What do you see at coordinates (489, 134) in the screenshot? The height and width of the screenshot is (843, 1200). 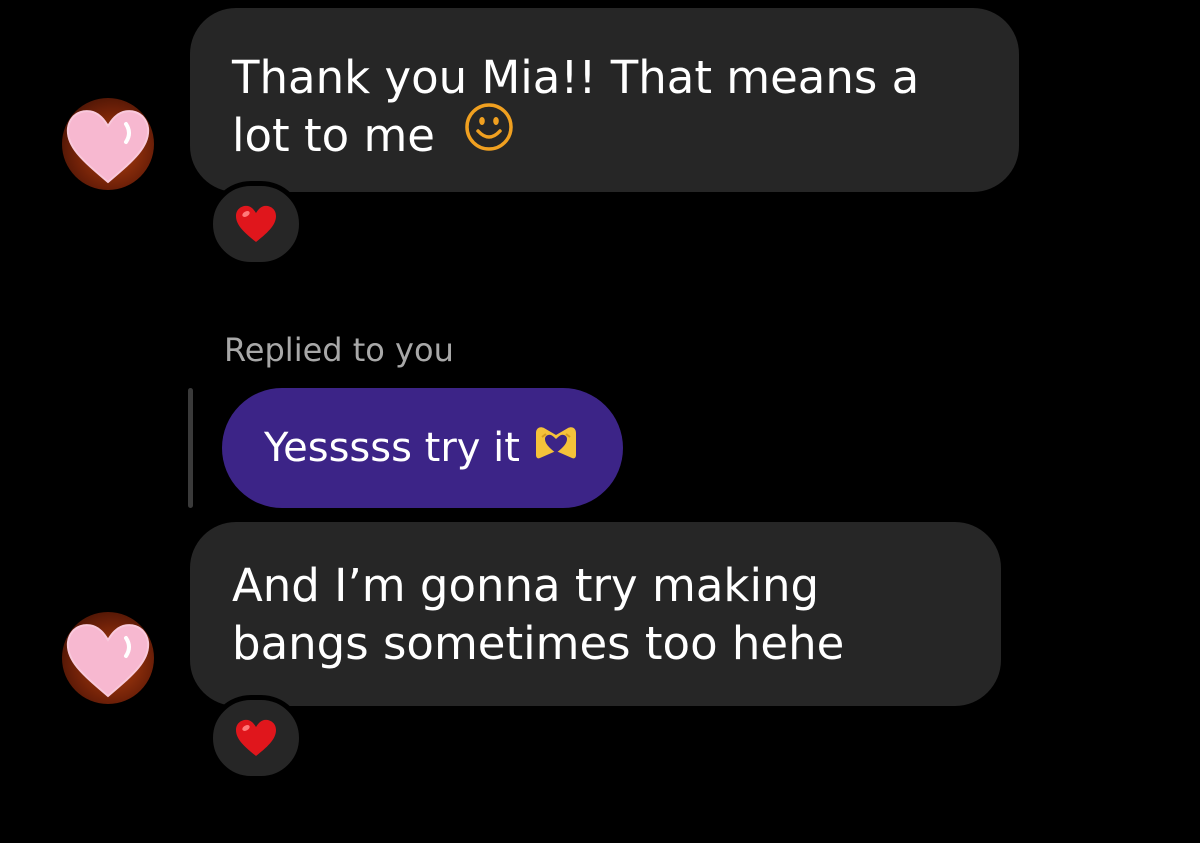 I see `smiley-icon` at bounding box center [489, 134].